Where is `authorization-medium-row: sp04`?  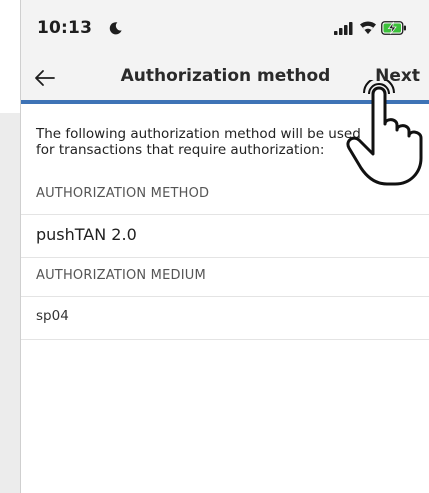 authorization-medium-row: sp04 is located at coordinates (225, 318).